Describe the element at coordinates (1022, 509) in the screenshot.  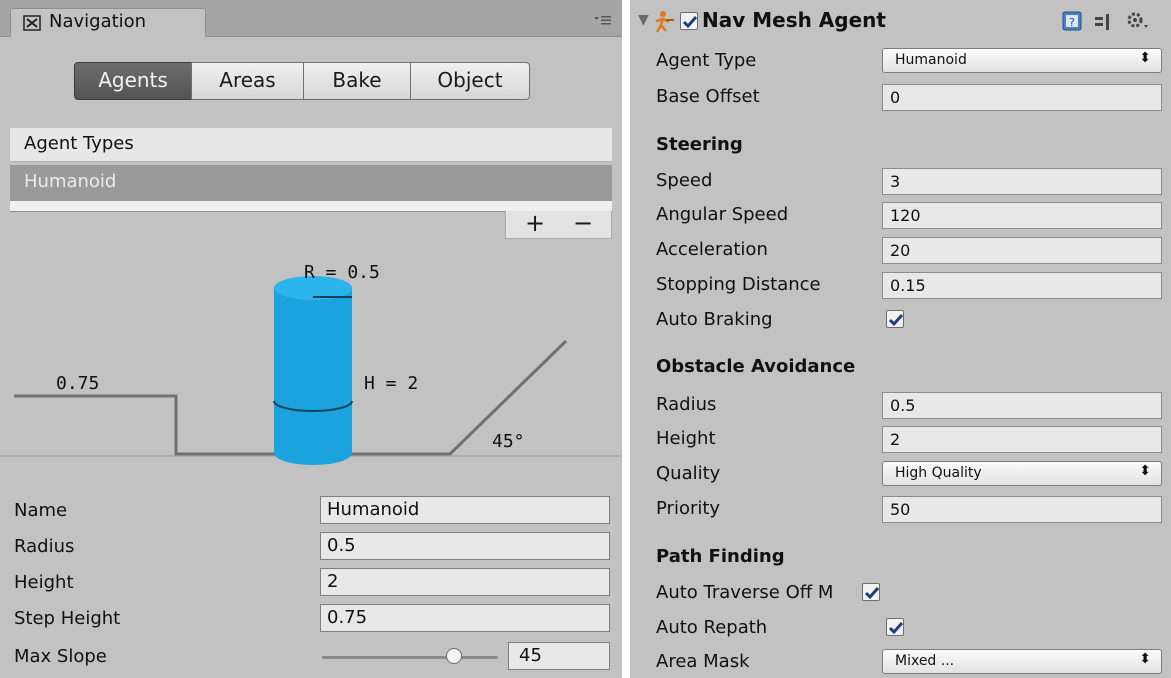
I see `priority-field: 50` at that location.